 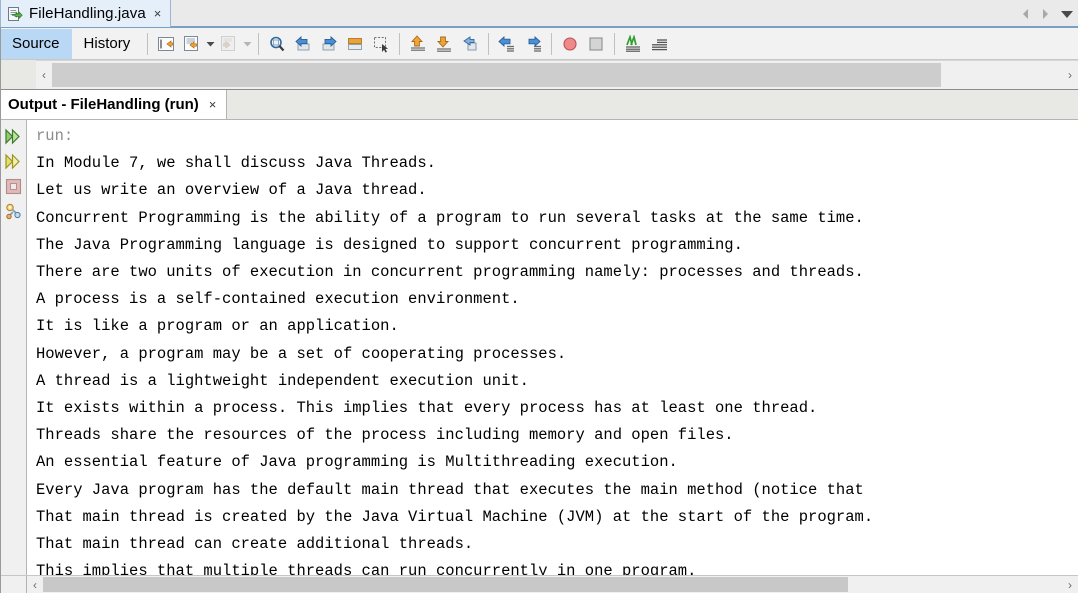 What do you see at coordinates (444, 44) in the screenshot?
I see `next-error-icon` at bounding box center [444, 44].